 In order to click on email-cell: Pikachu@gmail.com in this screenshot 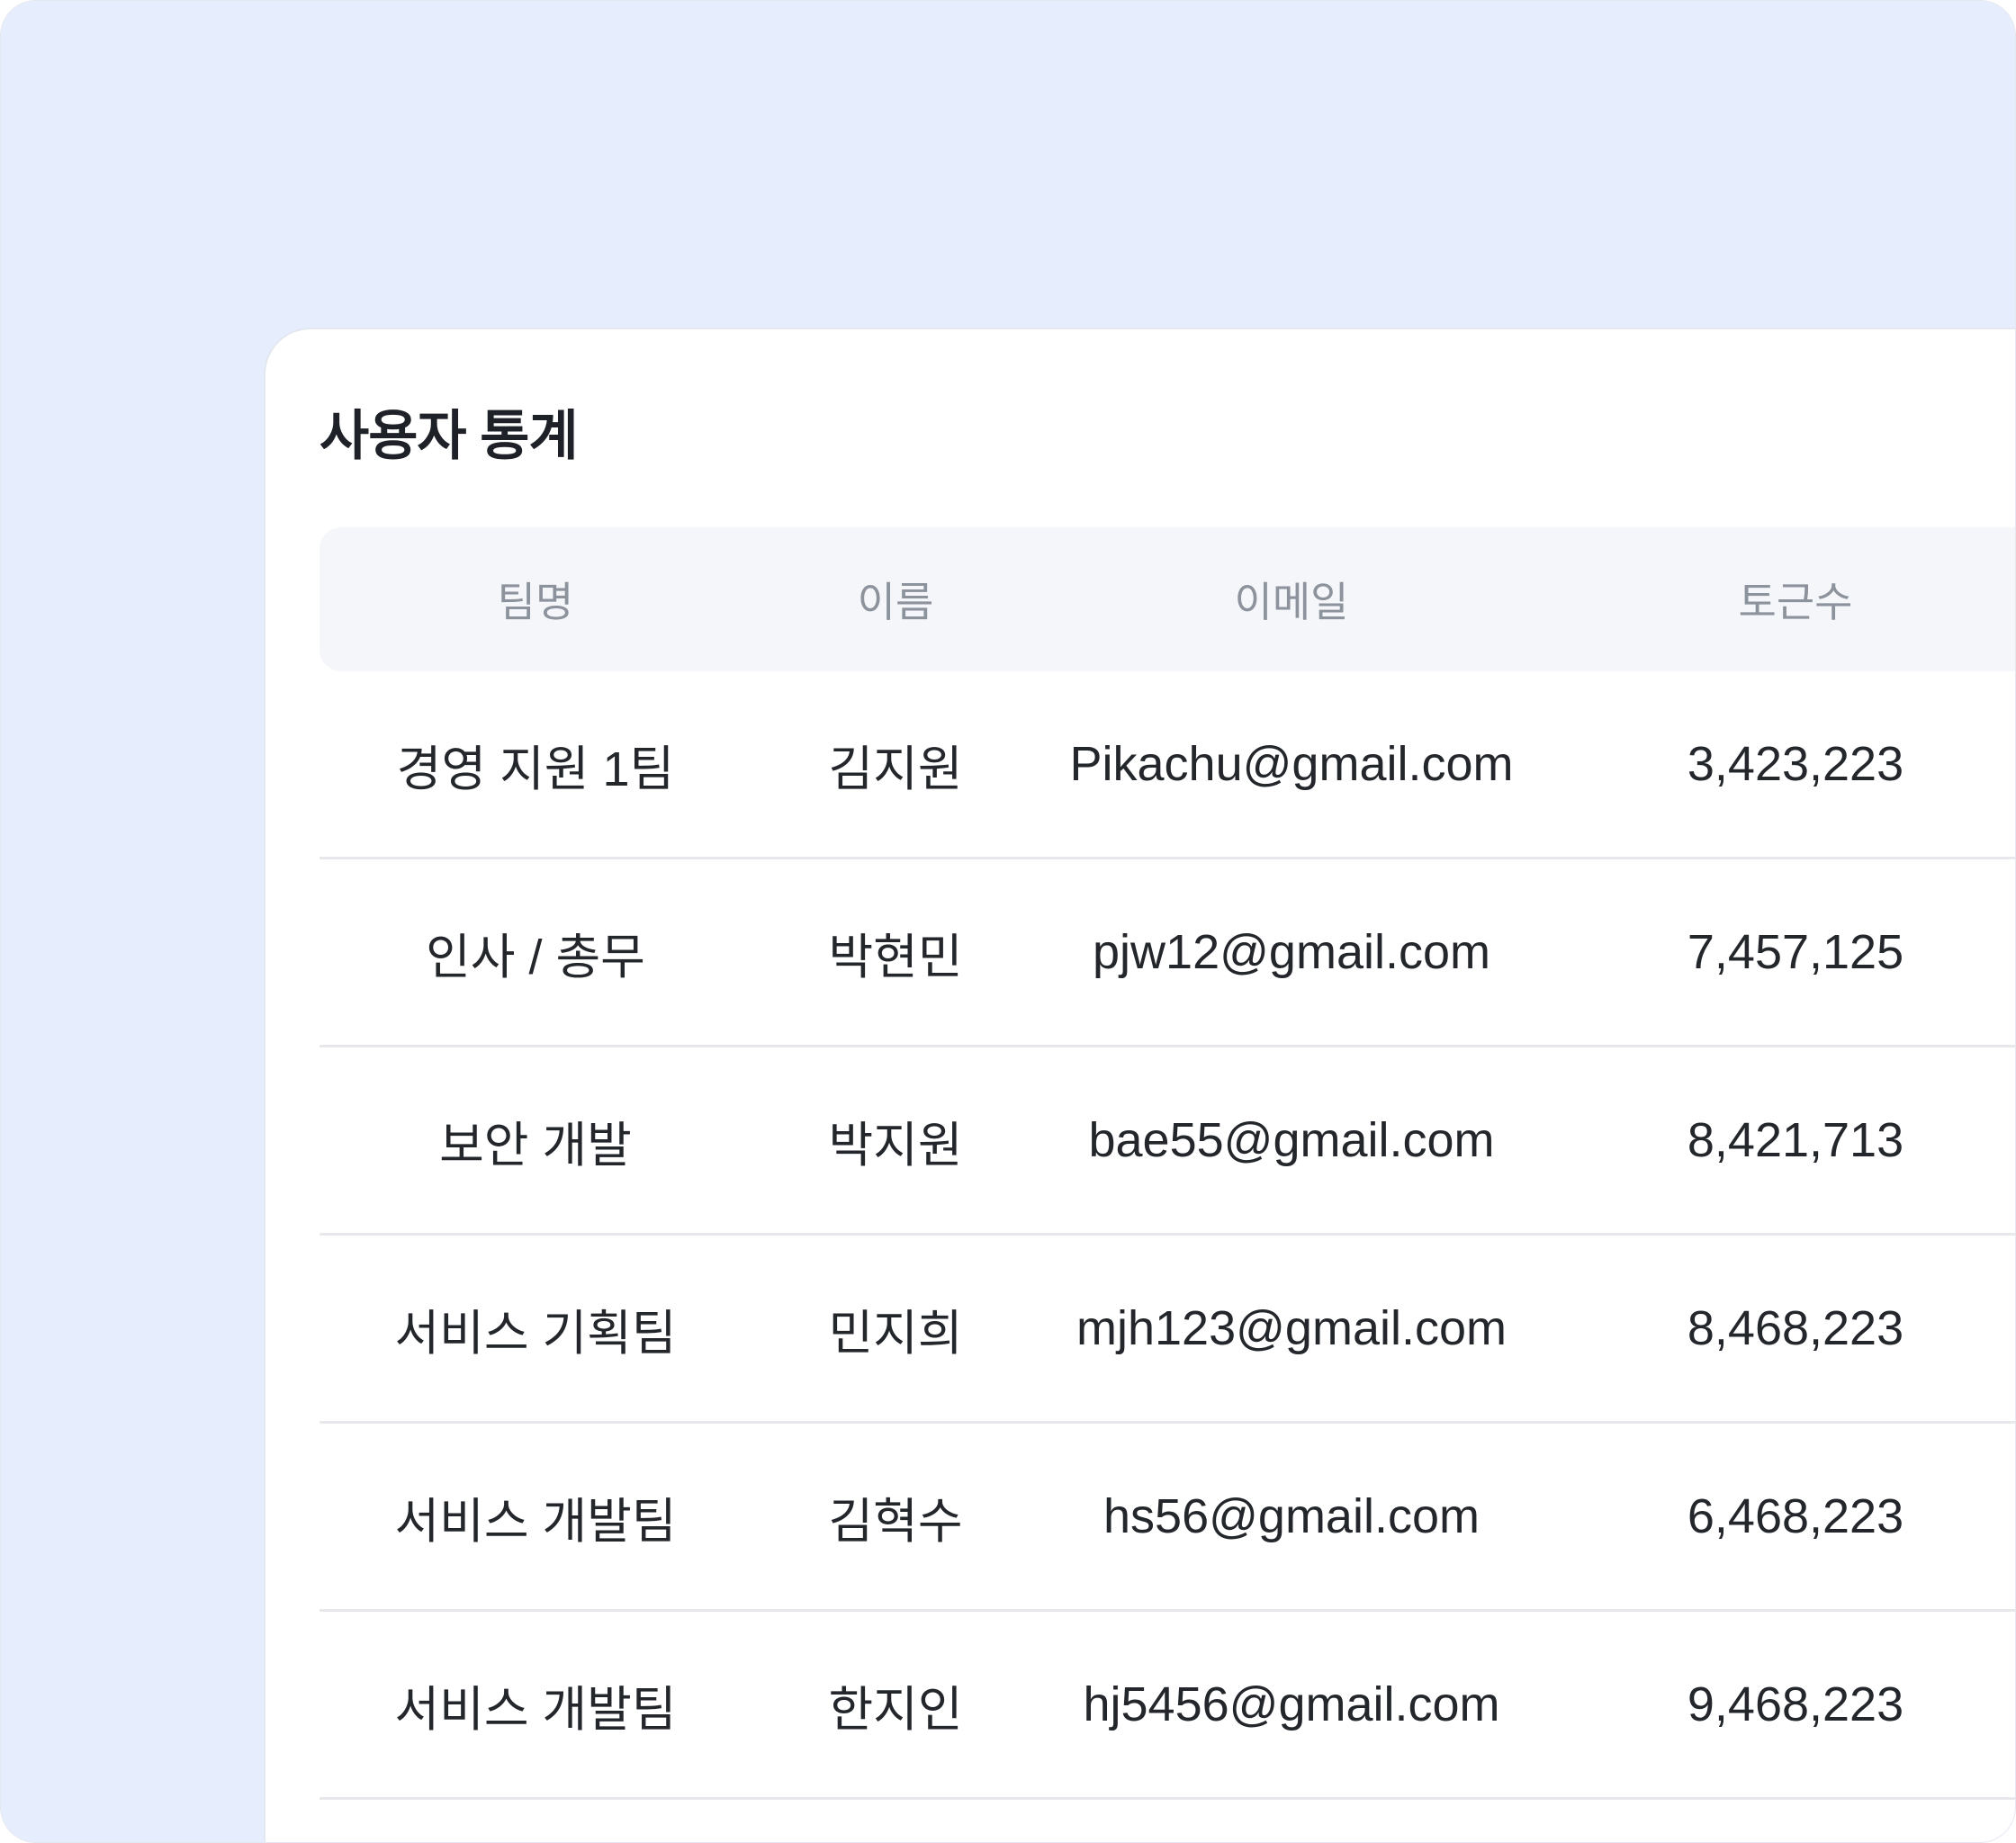, I will do `click(1291, 764)`.